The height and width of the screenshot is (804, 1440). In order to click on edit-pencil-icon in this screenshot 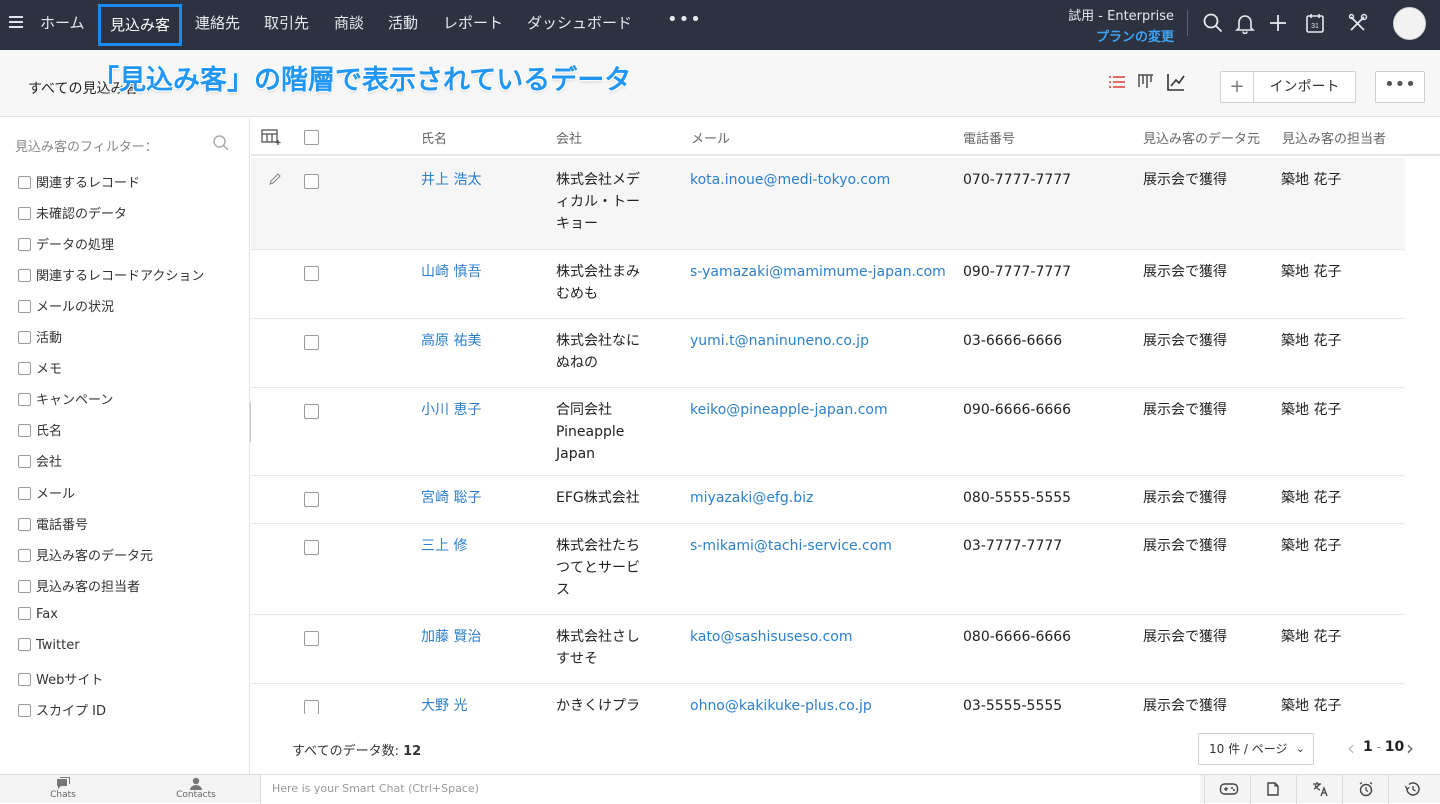, I will do `click(275, 179)`.